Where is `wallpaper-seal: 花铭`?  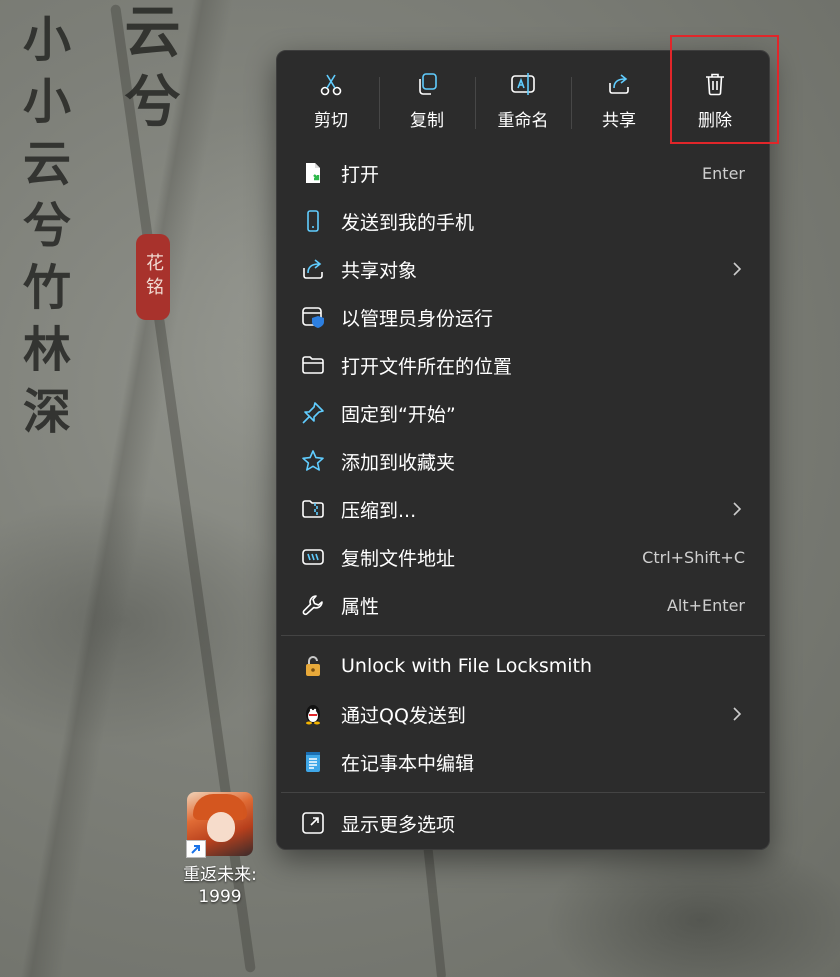
wallpaper-seal: 花铭 is located at coordinates (153, 277).